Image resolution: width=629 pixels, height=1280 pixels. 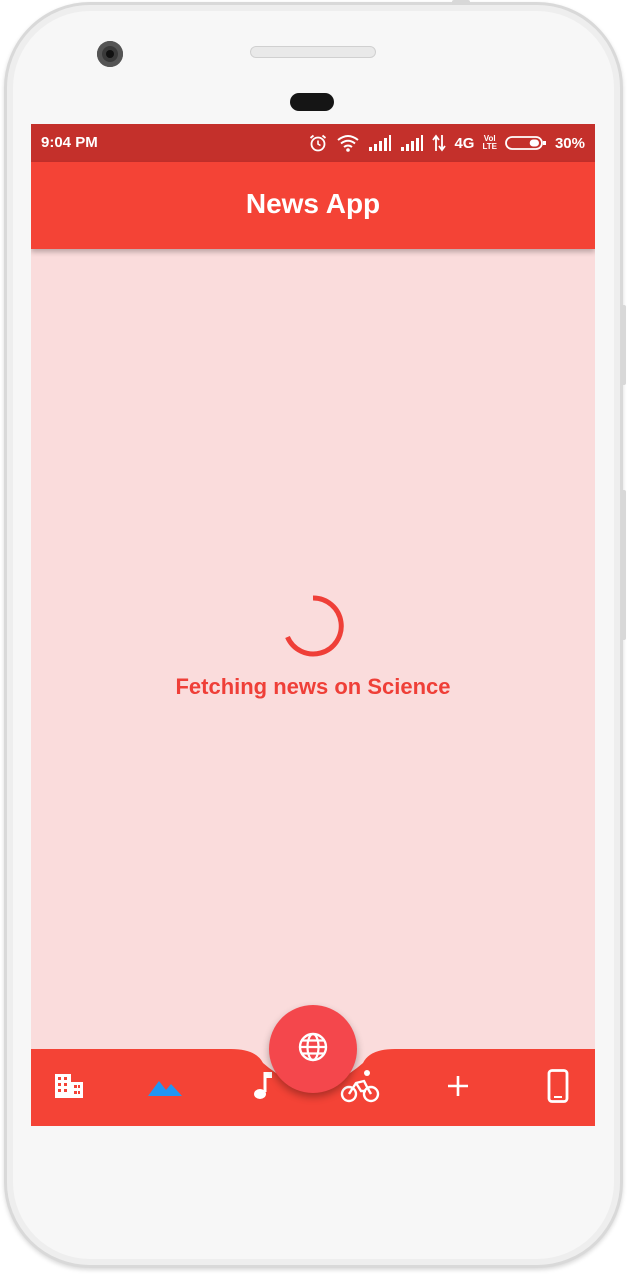 What do you see at coordinates (534, 143) in the screenshot?
I see `battery-fill` at bounding box center [534, 143].